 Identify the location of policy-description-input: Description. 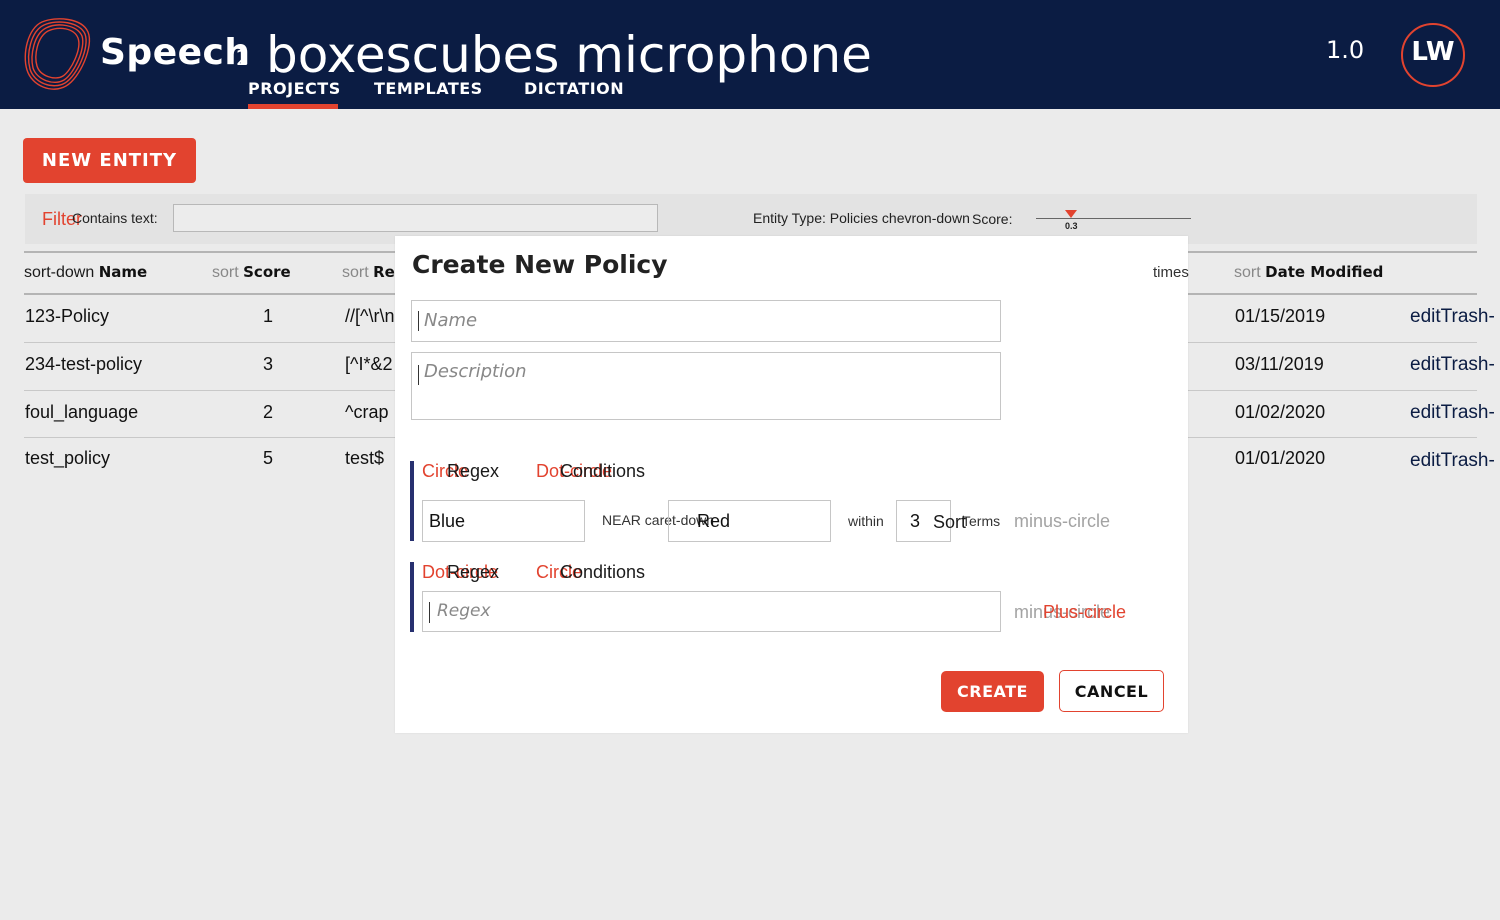
(706, 386).